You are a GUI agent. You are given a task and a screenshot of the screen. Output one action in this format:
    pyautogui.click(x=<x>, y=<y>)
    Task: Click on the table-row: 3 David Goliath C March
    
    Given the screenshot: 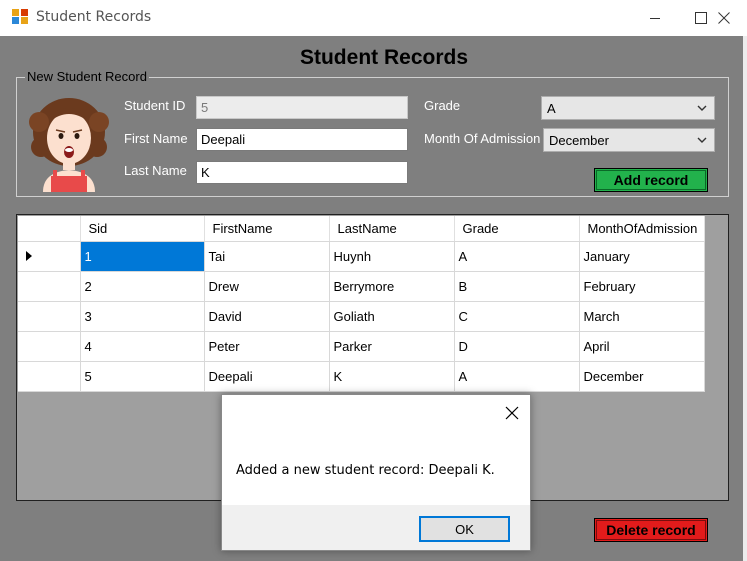 What is the action you would take?
    pyautogui.click(x=361, y=316)
    